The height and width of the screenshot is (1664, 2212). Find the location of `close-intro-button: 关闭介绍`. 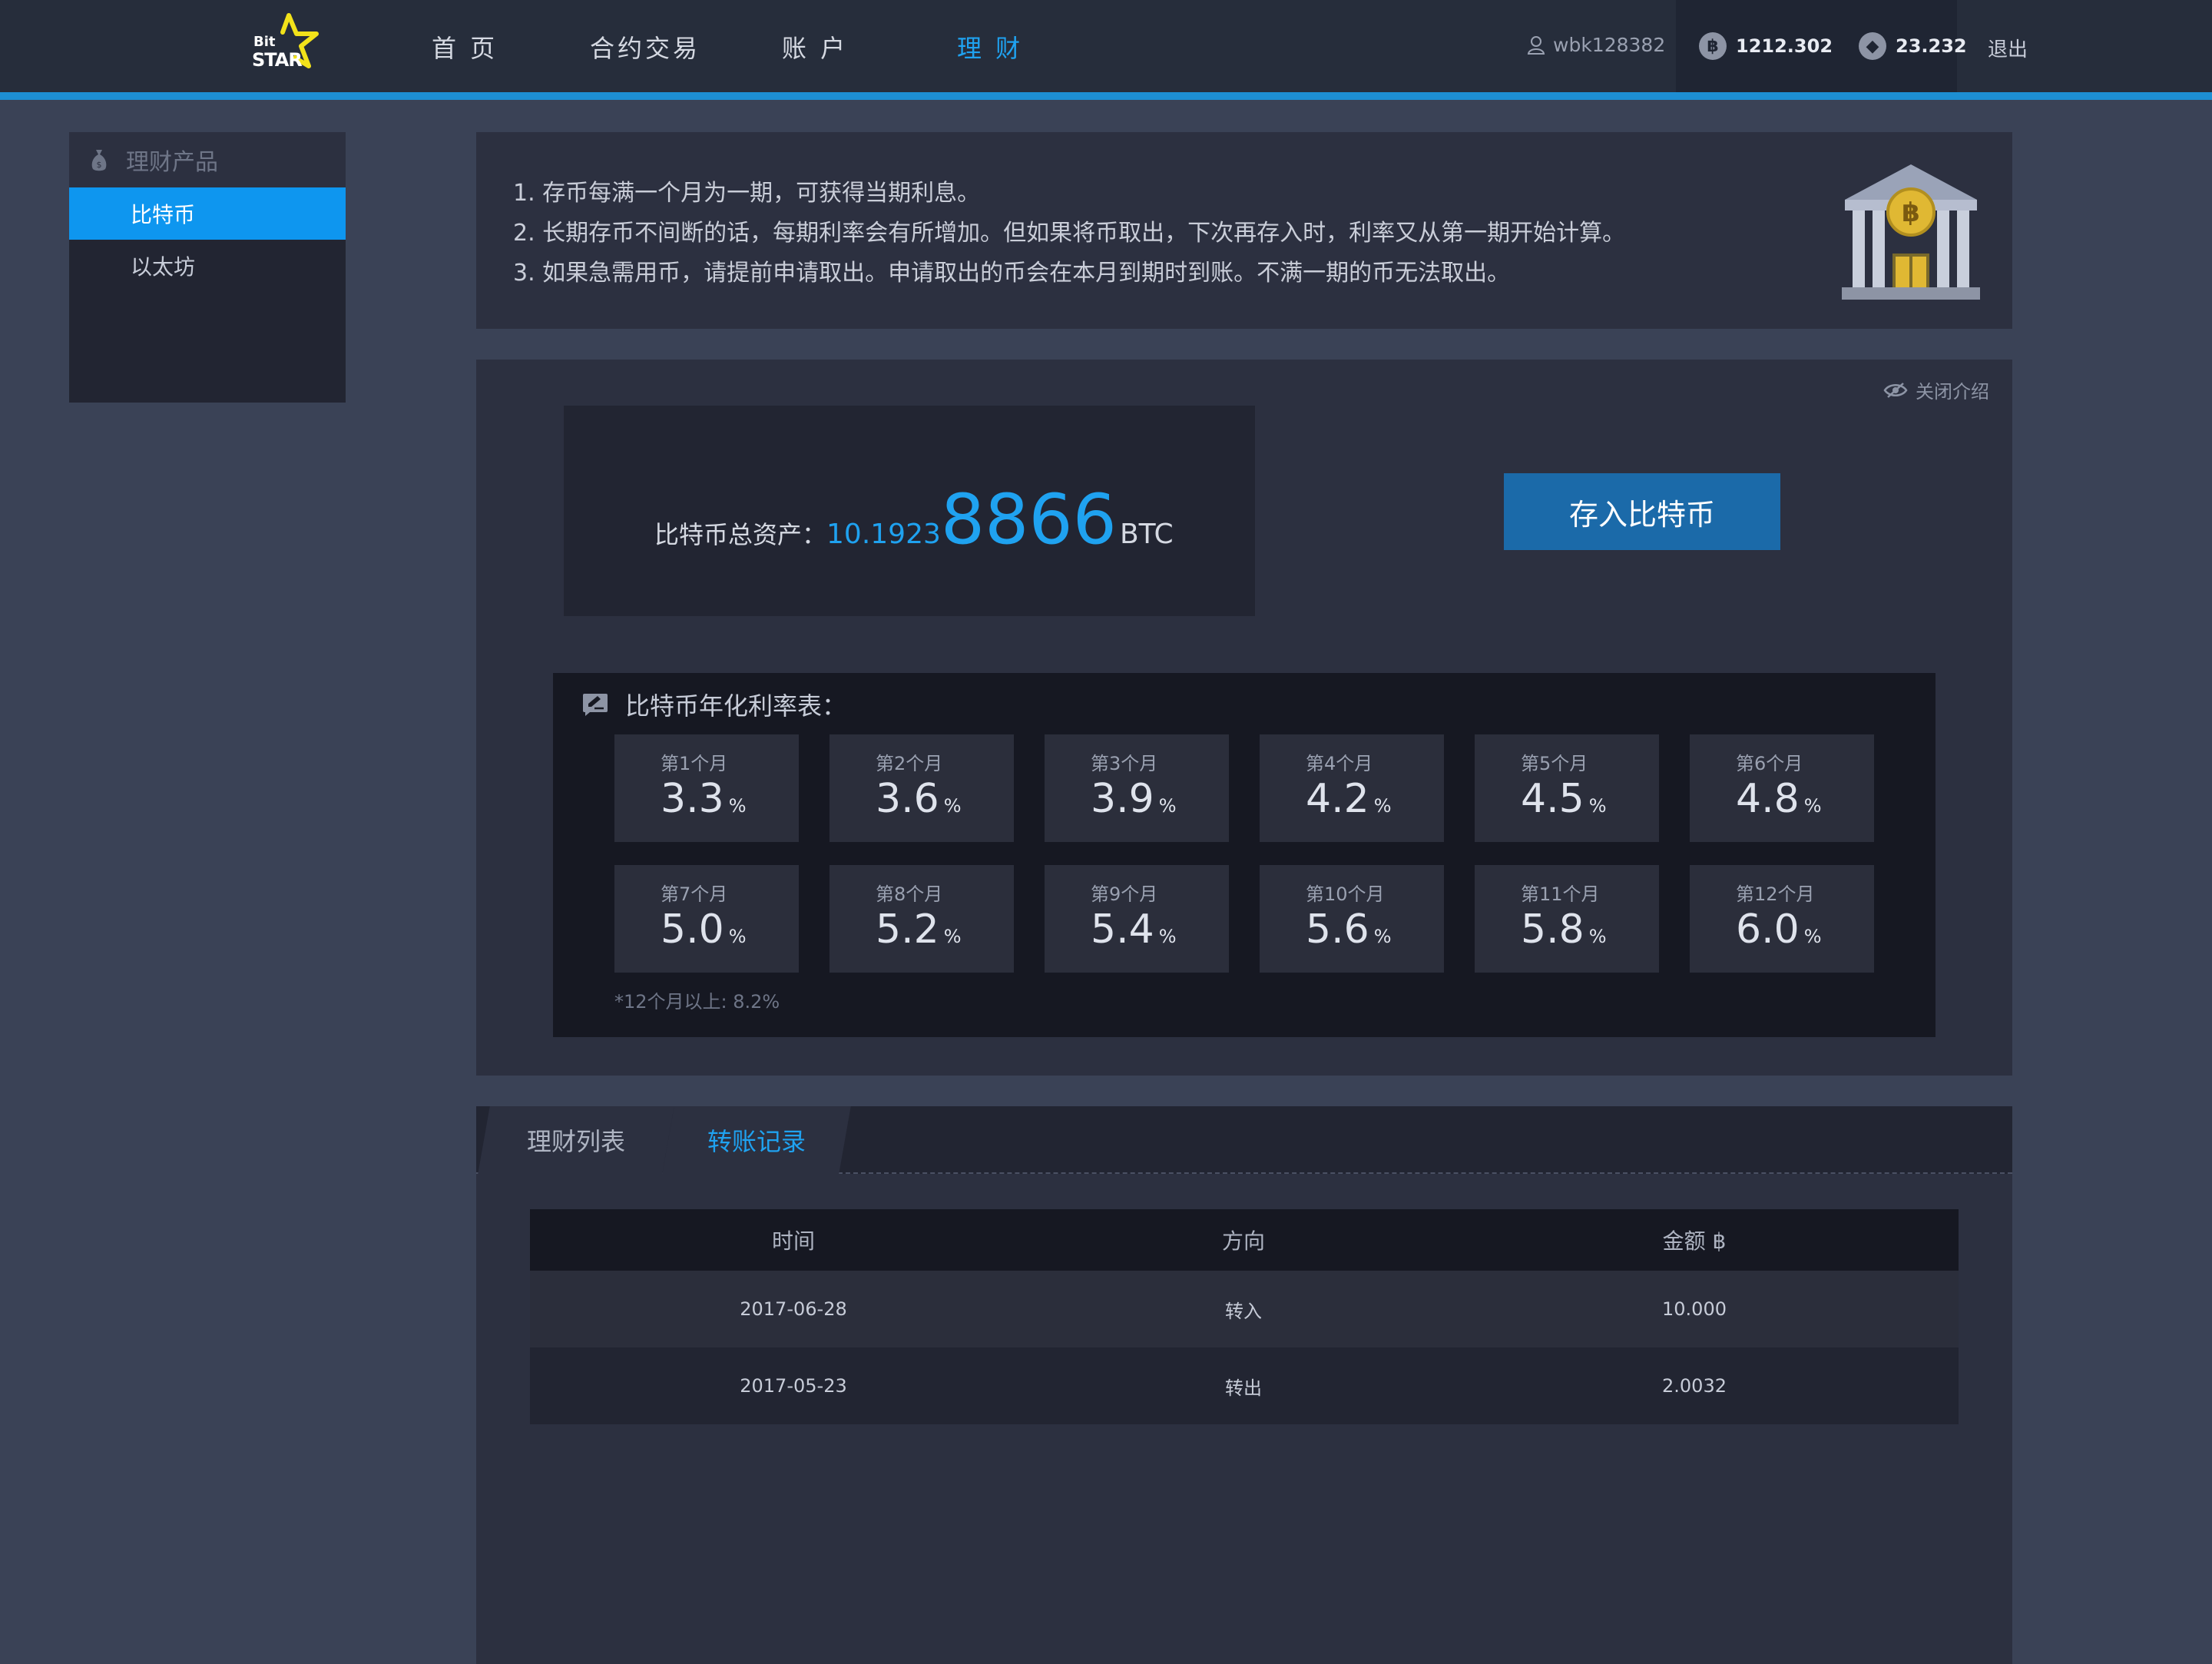

close-intro-button: 关闭介绍 is located at coordinates (1936, 389).